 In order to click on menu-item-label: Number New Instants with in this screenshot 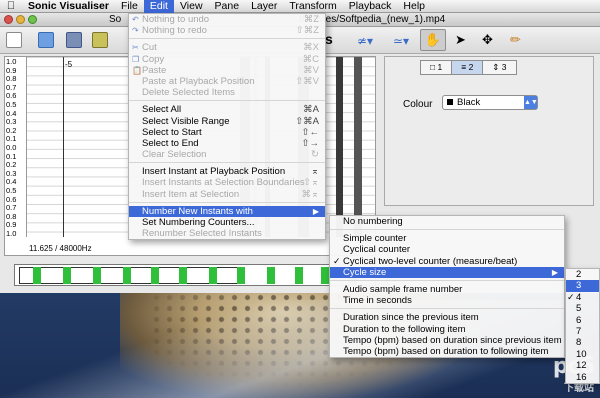, I will do `click(197, 211)`.